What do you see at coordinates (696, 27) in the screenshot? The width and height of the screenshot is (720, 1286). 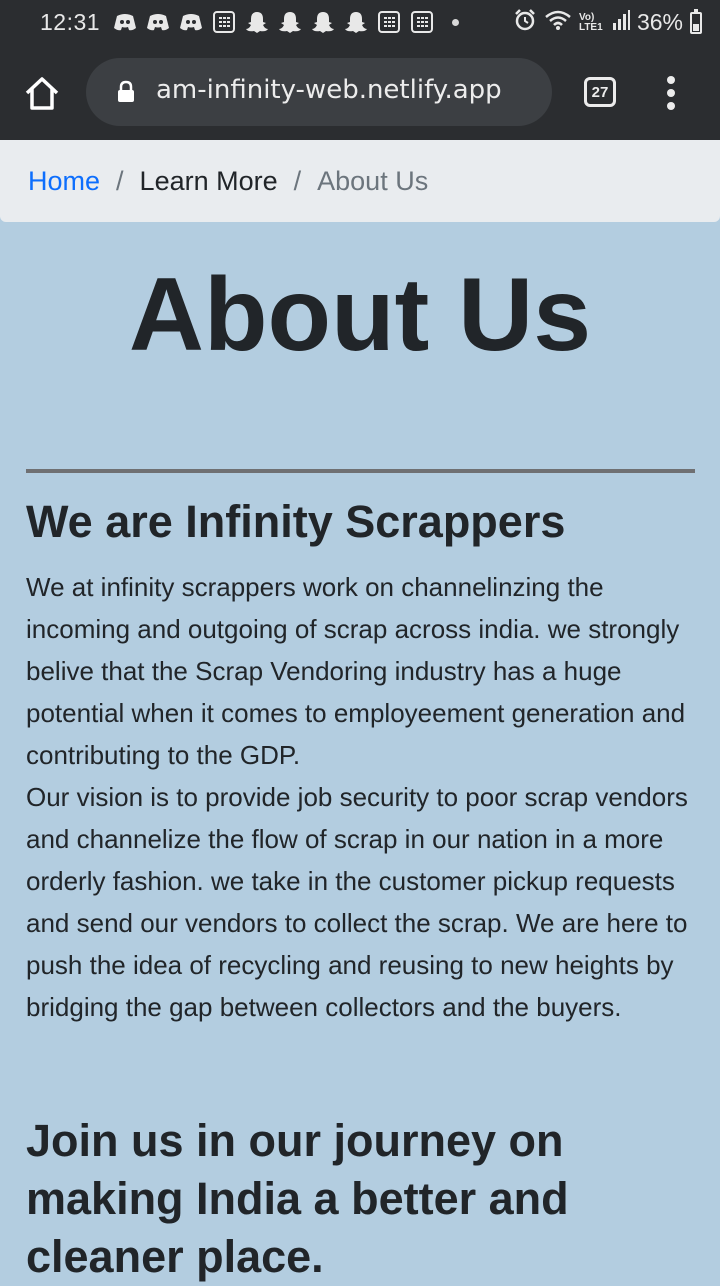 I see `battery-level` at bounding box center [696, 27].